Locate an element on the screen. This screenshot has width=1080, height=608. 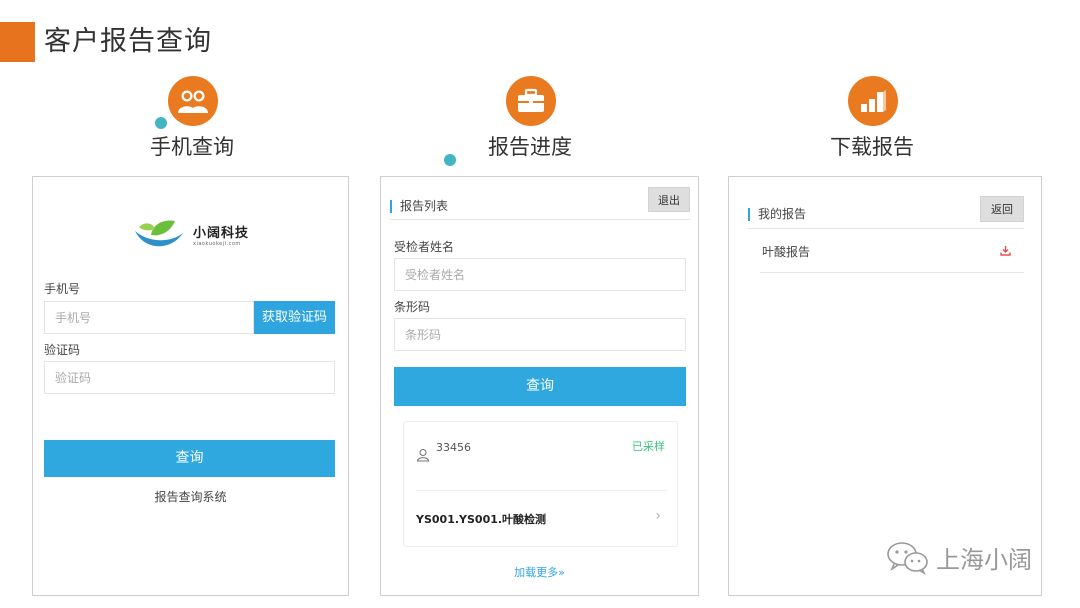
get-code-button: 获取验证码 is located at coordinates (294, 317).